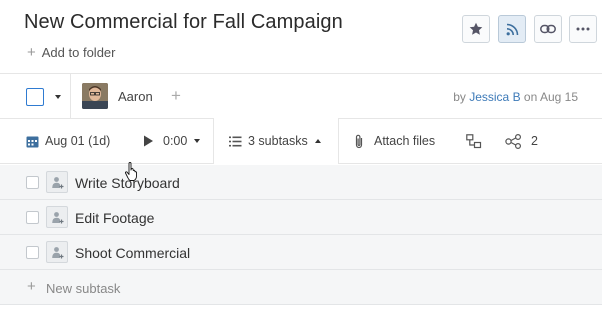 The width and height of the screenshot is (602, 327). Describe the element at coordinates (534, 141) in the screenshot. I see `shared-count: 2` at that location.